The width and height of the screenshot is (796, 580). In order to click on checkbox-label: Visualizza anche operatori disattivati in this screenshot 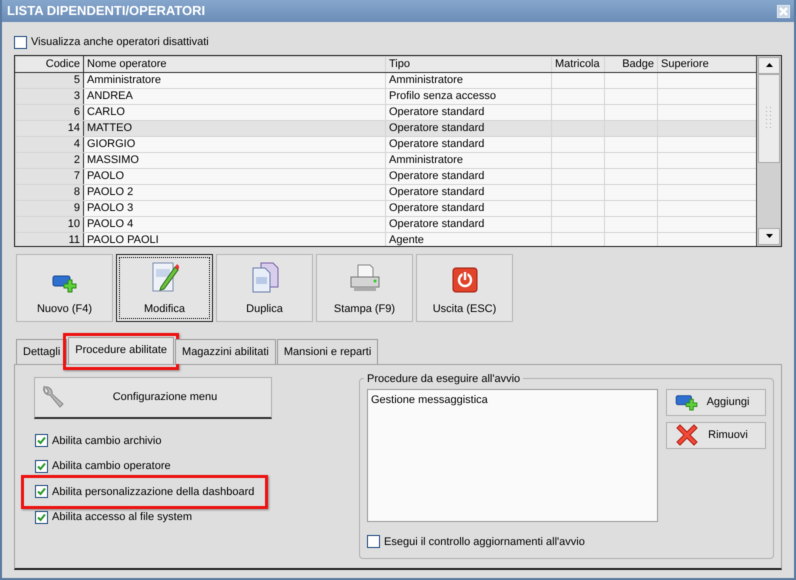, I will do `click(120, 42)`.